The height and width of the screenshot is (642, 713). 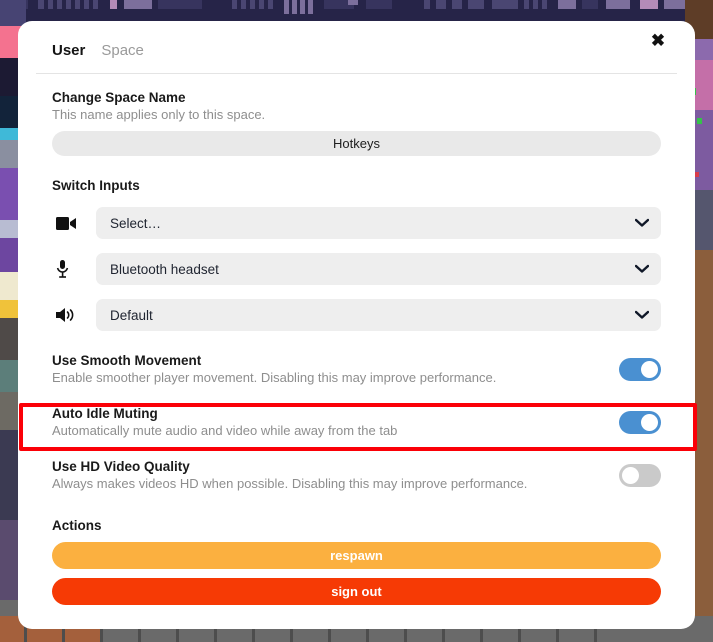 I want to click on actions-group: Actions respawn sign out, so click(x=356, y=561).